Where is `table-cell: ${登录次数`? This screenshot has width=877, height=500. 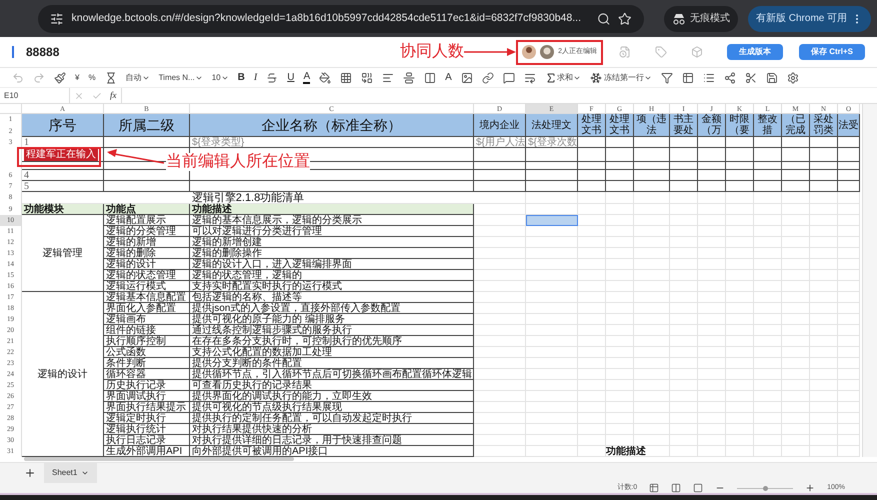
table-cell: ${登录次数 is located at coordinates (552, 142).